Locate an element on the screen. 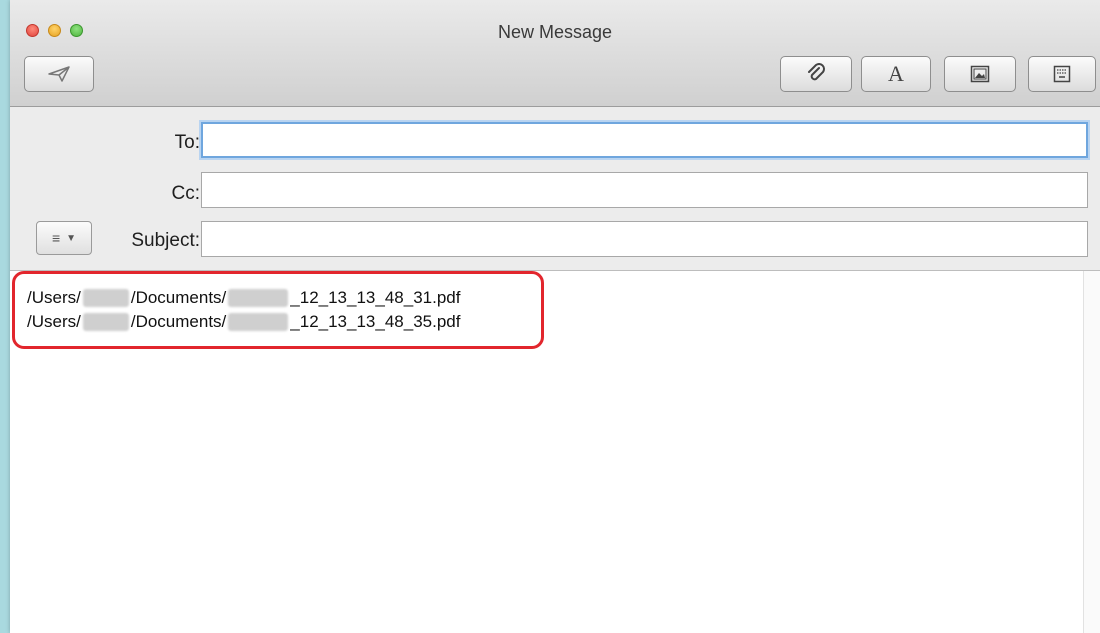 This screenshot has width=1100, height=633. show-fonts-button: A is located at coordinates (896, 74).